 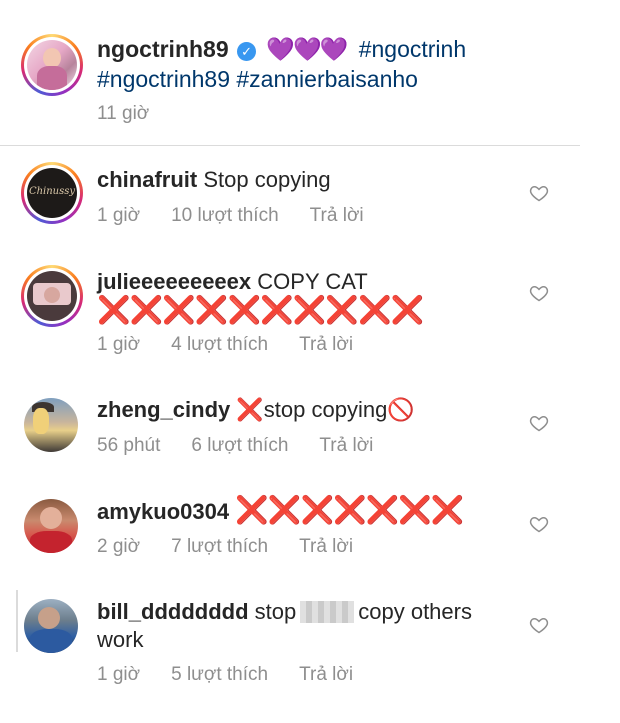 What do you see at coordinates (415, 611) in the screenshot?
I see `comment-body-end: copy others` at bounding box center [415, 611].